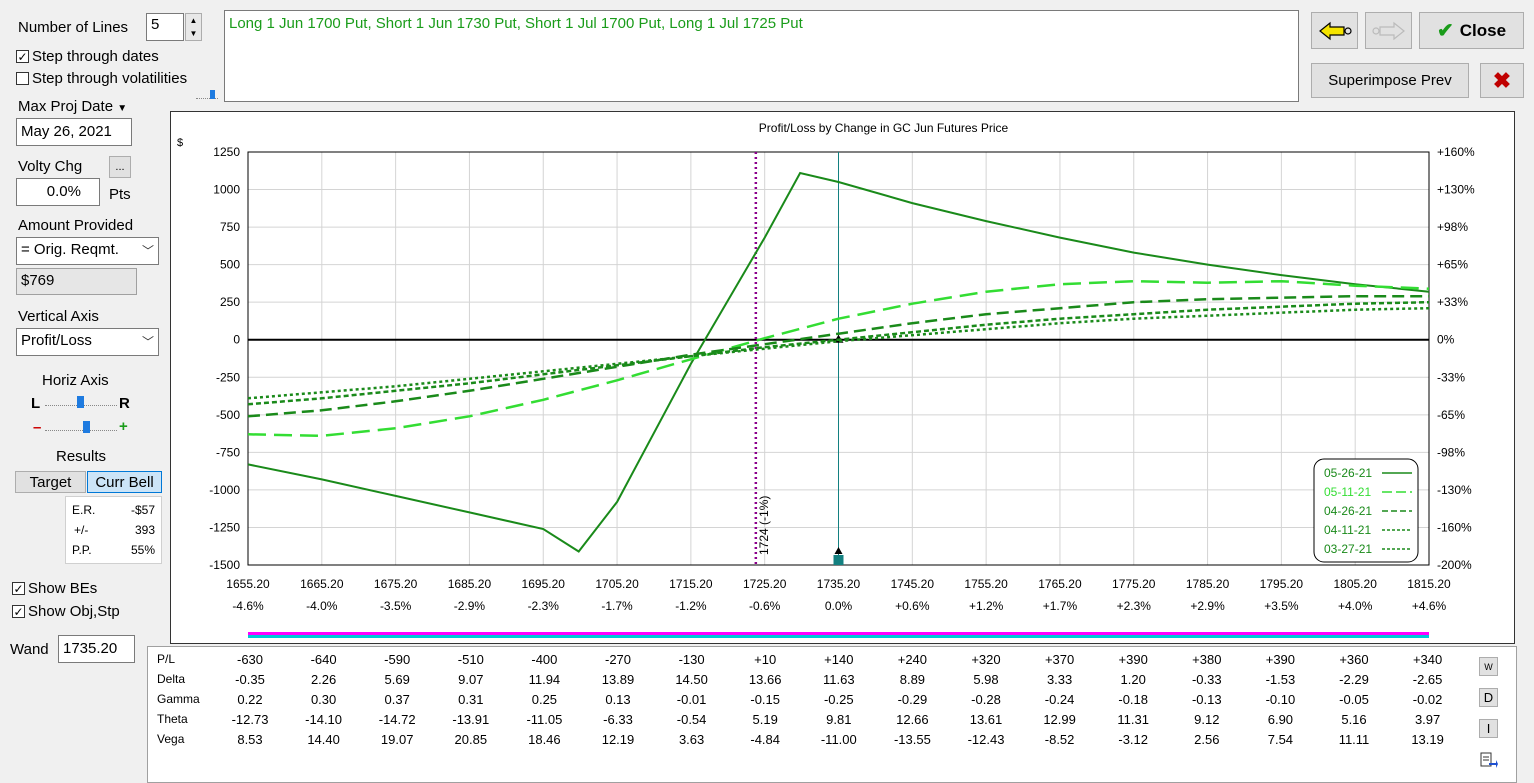 The image size is (1534, 783). What do you see at coordinates (1390, 80) in the screenshot?
I see `superimpose-prev-button: Superimpose Prev` at bounding box center [1390, 80].